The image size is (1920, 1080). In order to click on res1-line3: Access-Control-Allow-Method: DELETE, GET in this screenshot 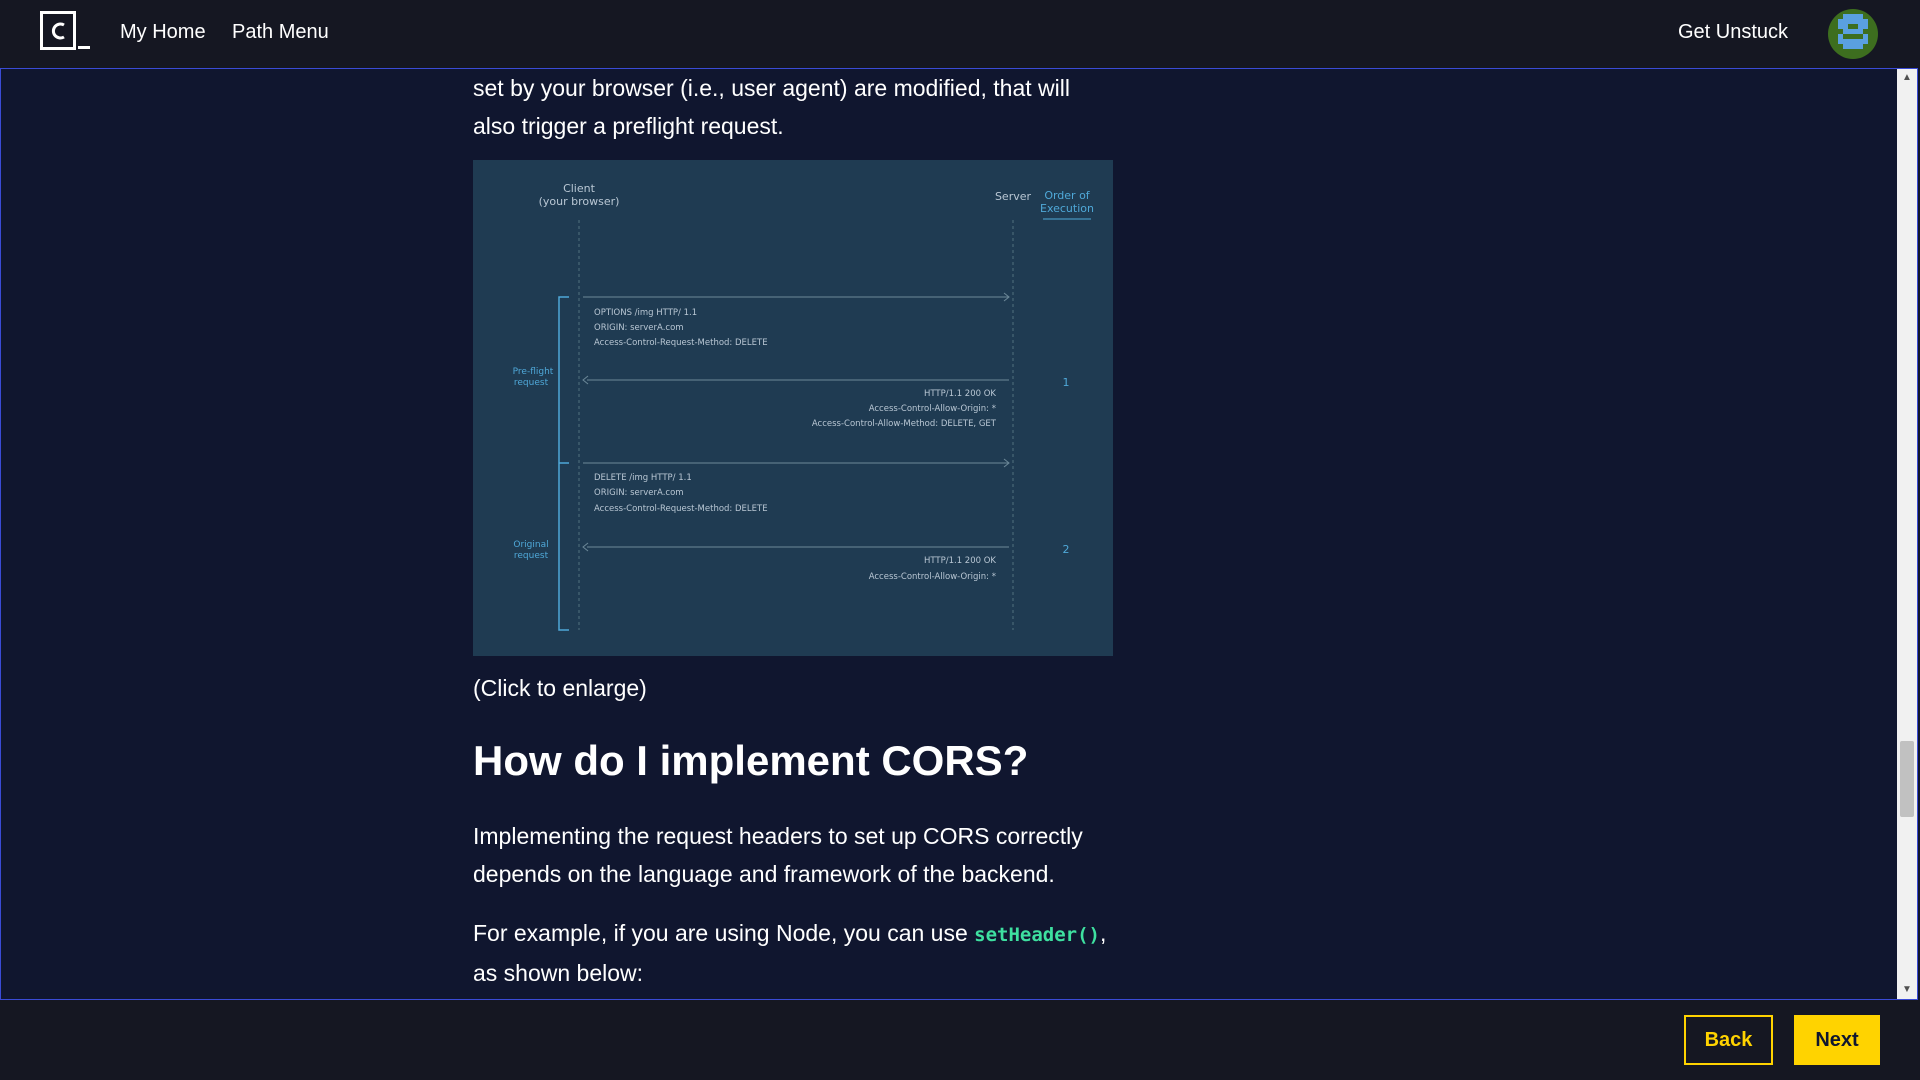, I will do `click(904, 424)`.